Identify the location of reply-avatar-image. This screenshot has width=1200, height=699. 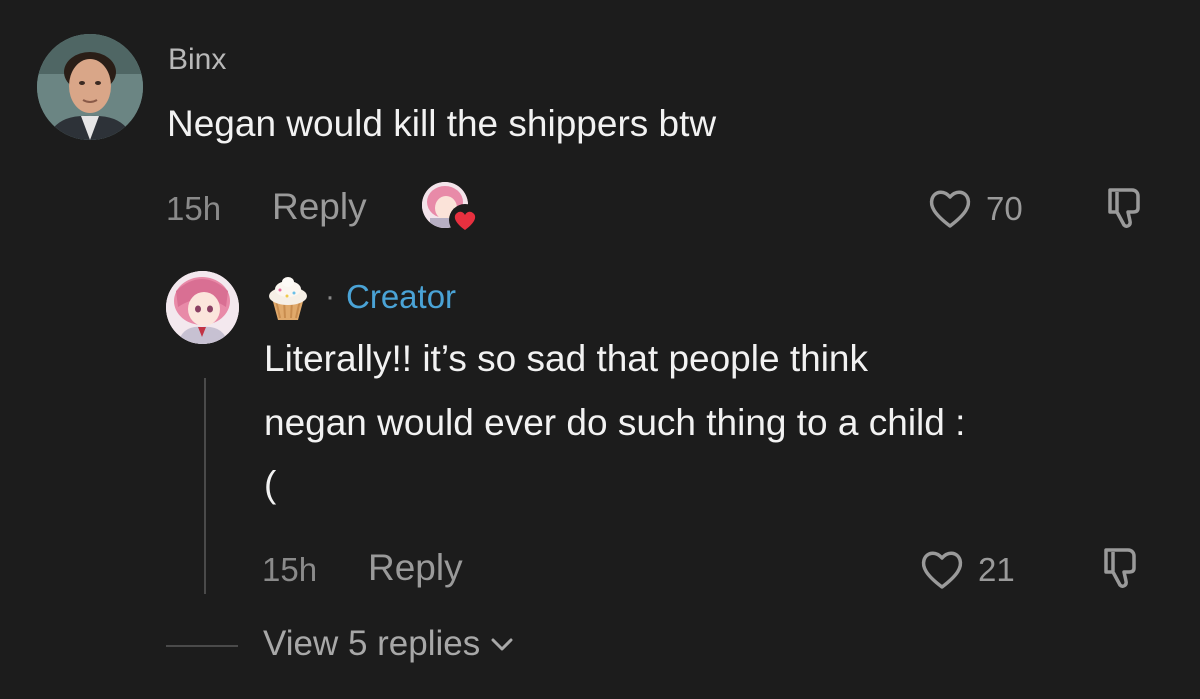
(202, 307).